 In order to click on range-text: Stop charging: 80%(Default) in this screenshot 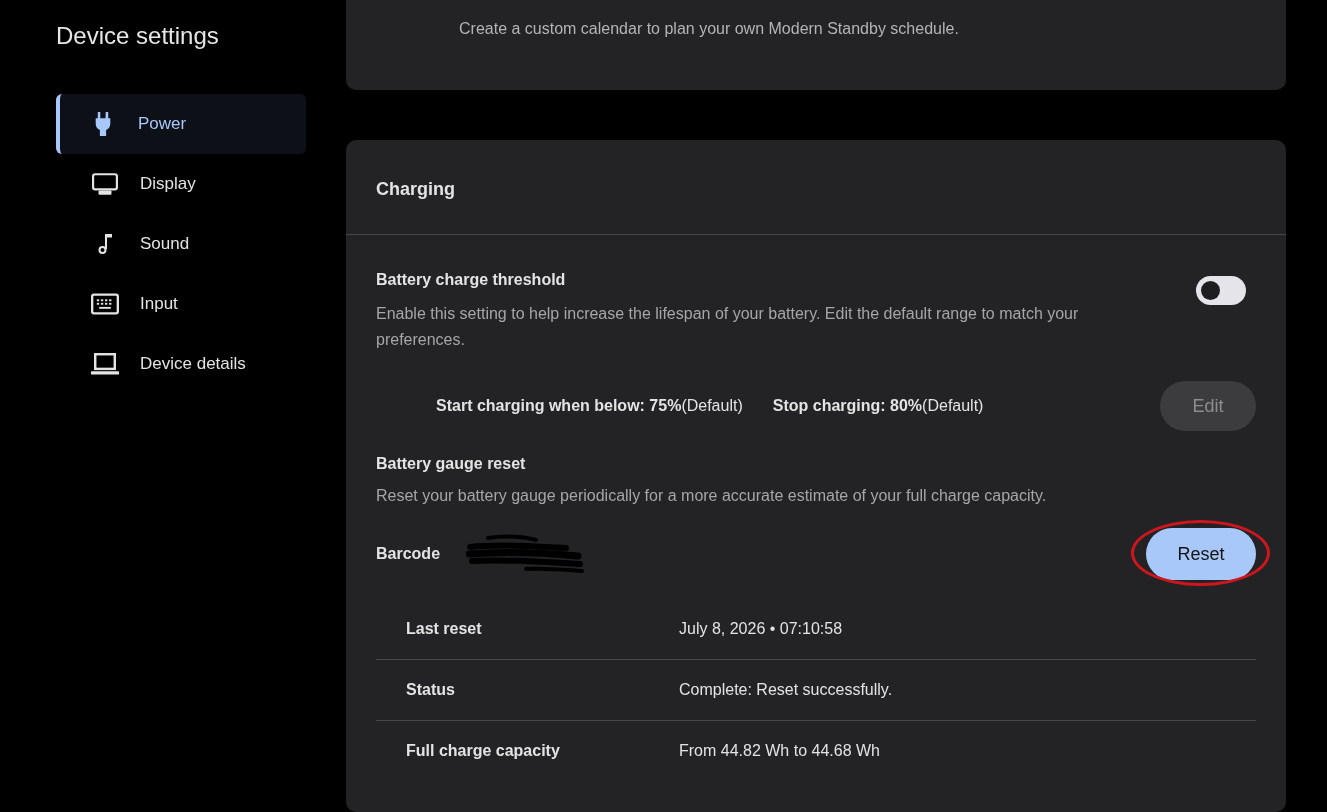, I will do `click(878, 406)`.